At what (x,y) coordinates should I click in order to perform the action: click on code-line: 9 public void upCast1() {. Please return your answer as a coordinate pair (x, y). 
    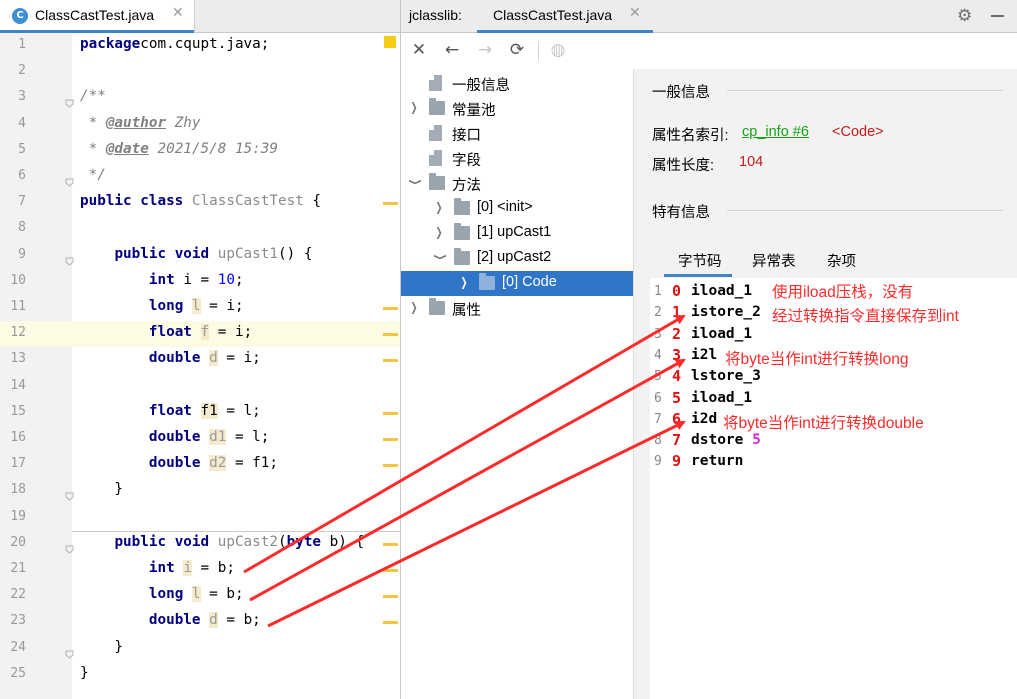
    Looking at the image, I should click on (200, 256).